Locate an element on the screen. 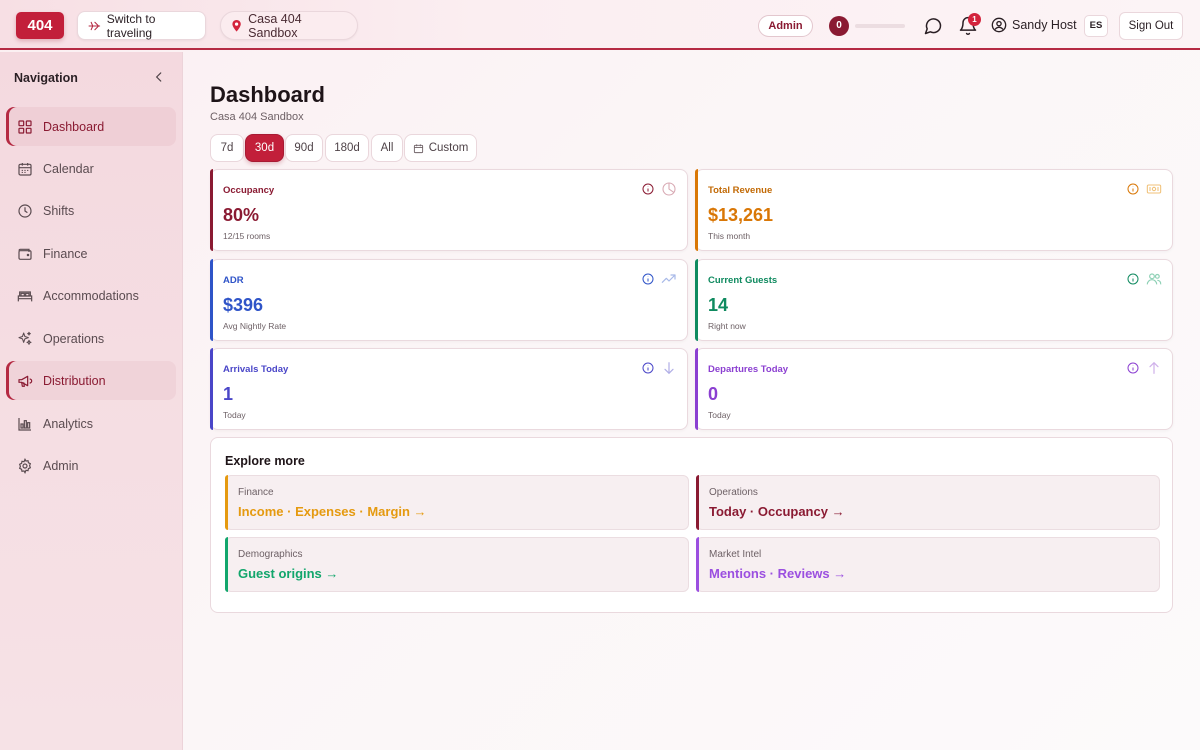 Image resolution: width=1200 pixels, height=750 pixels. sidebar-item-admin: Admin is located at coordinates (91, 465).